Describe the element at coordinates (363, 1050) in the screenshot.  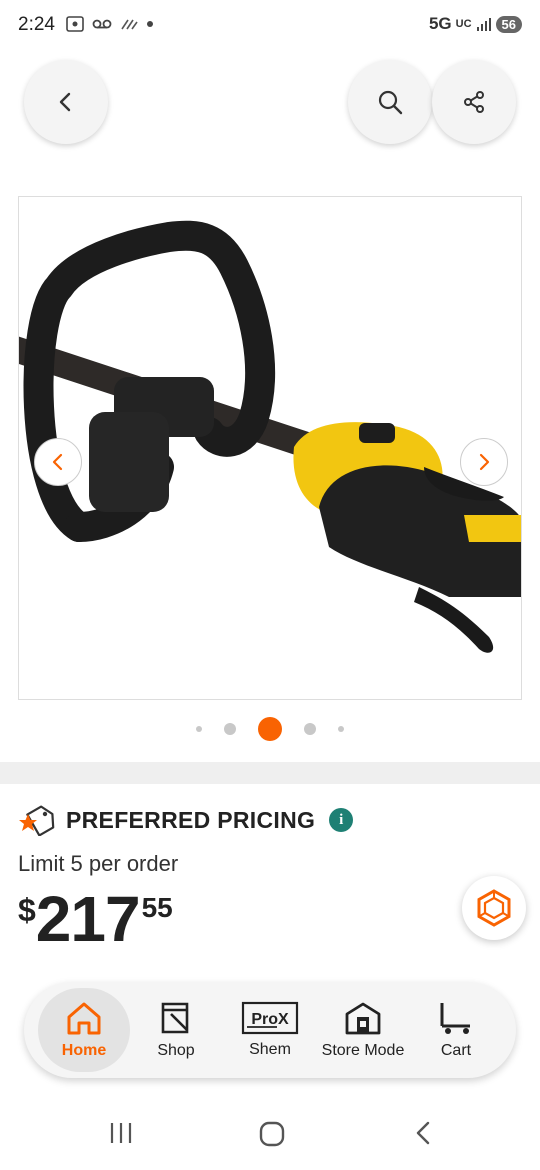
I see `nav-store-mode-label: Store Mode` at that location.